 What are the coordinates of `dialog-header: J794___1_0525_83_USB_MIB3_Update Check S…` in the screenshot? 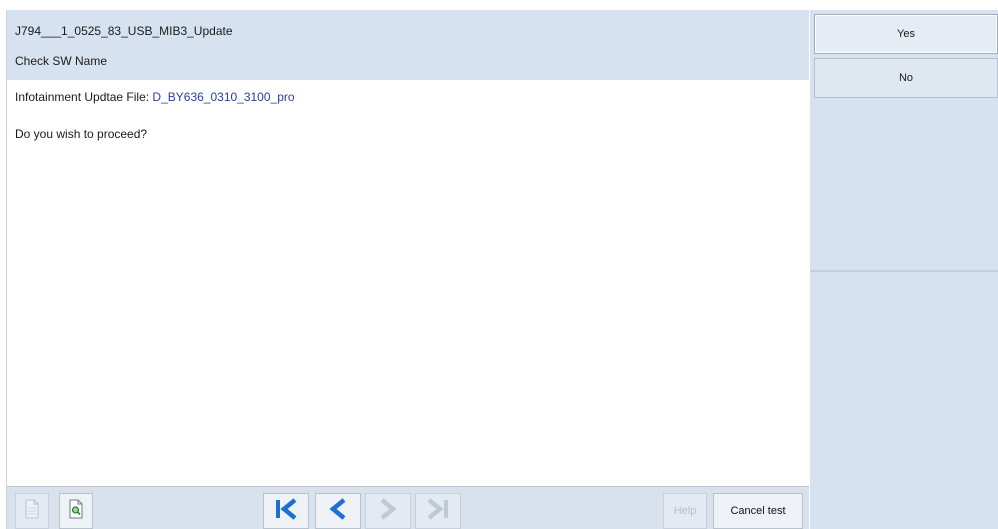 It's located at (408, 45).